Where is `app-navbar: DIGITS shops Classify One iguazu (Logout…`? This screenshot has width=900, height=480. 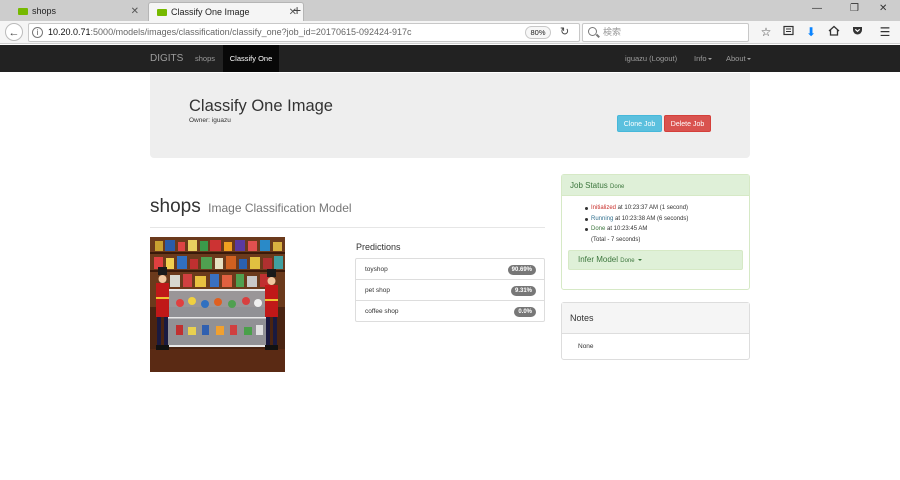
app-navbar: DIGITS shops Classify One iguazu (Logout… is located at coordinates (450, 58).